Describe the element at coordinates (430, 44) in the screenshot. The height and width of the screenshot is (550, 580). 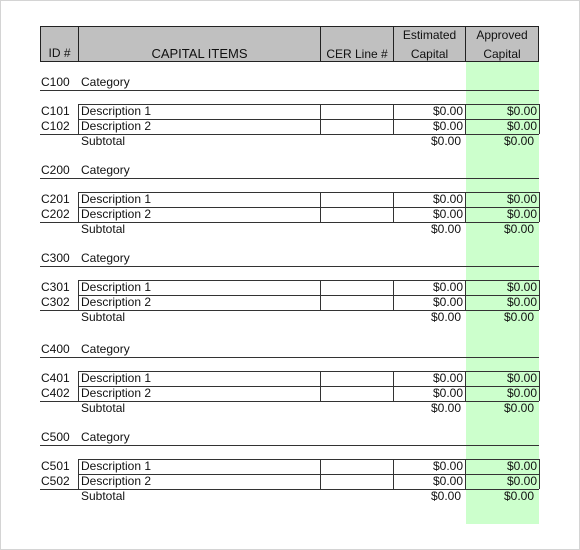
I see `header-estimated: Estimated Capital` at that location.